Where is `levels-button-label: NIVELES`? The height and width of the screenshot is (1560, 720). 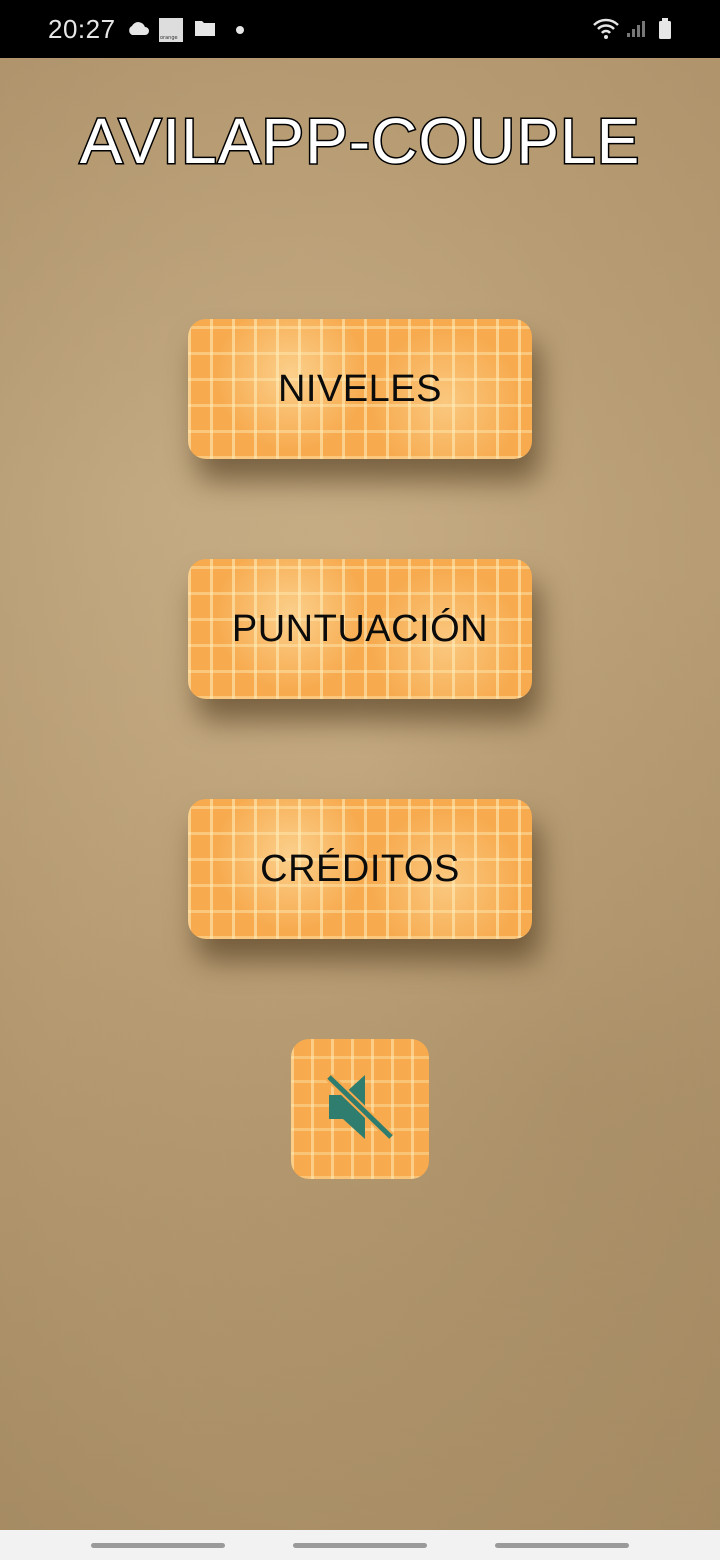 levels-button-label: NIVELES is located at coordinates (360, 388).